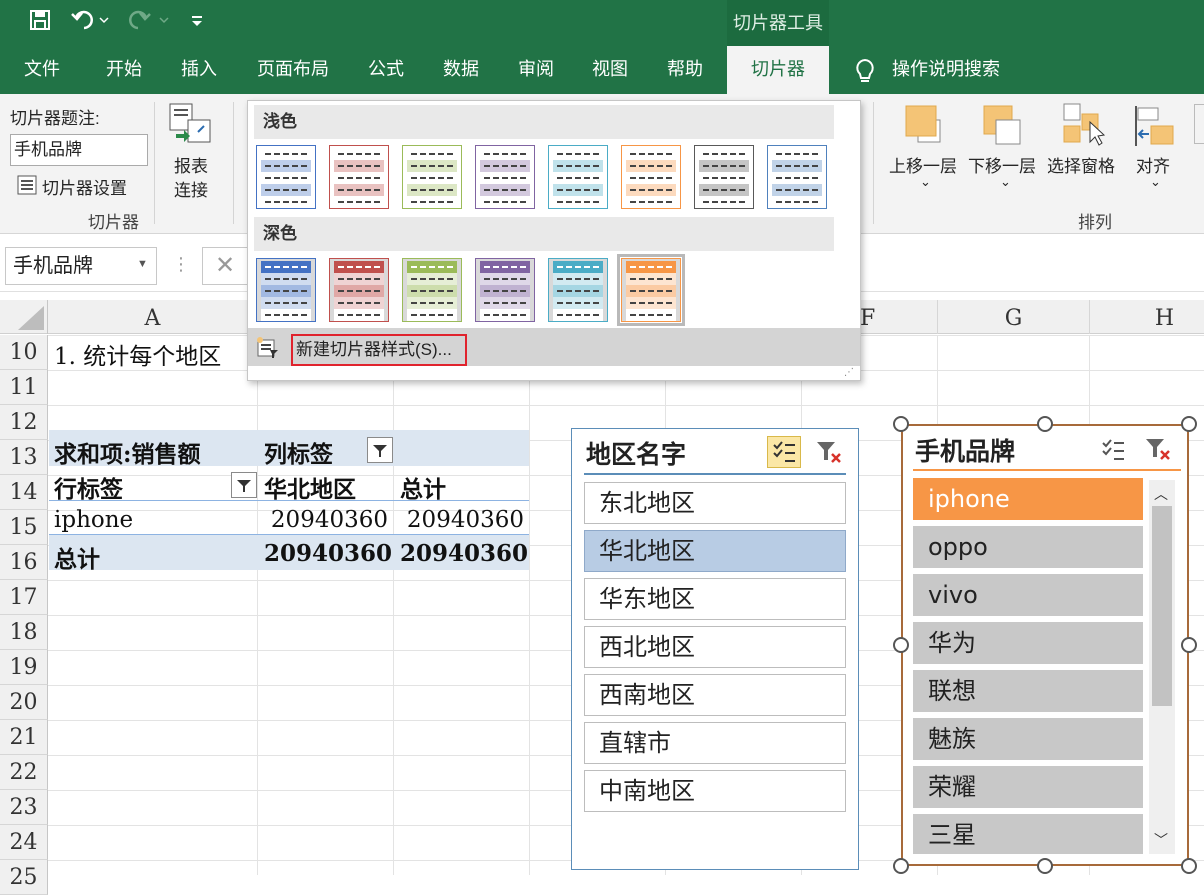  What do you see at coordinates (199, 70) in the screenshot?
I see `tab-insert: 插入` at bounding box center [199, 70].